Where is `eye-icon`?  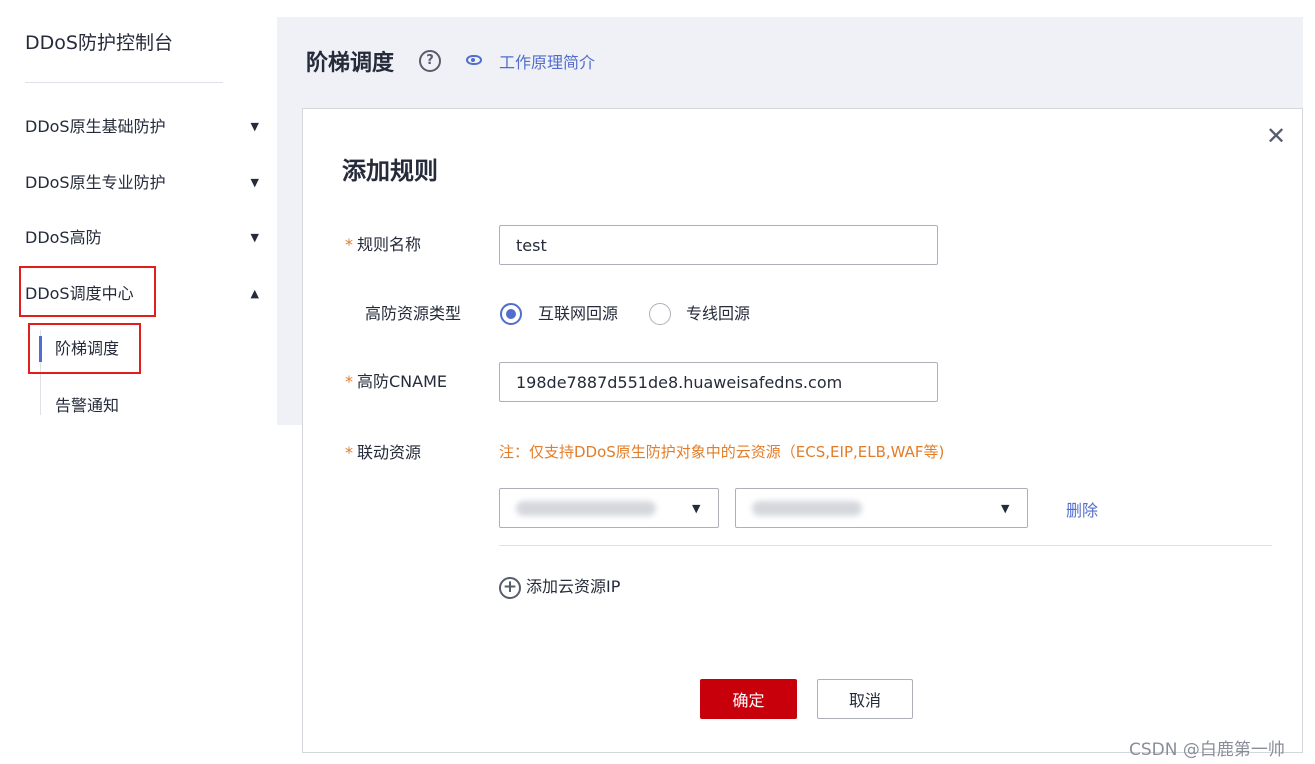 eye-icon is located at coordinates (474, 60).